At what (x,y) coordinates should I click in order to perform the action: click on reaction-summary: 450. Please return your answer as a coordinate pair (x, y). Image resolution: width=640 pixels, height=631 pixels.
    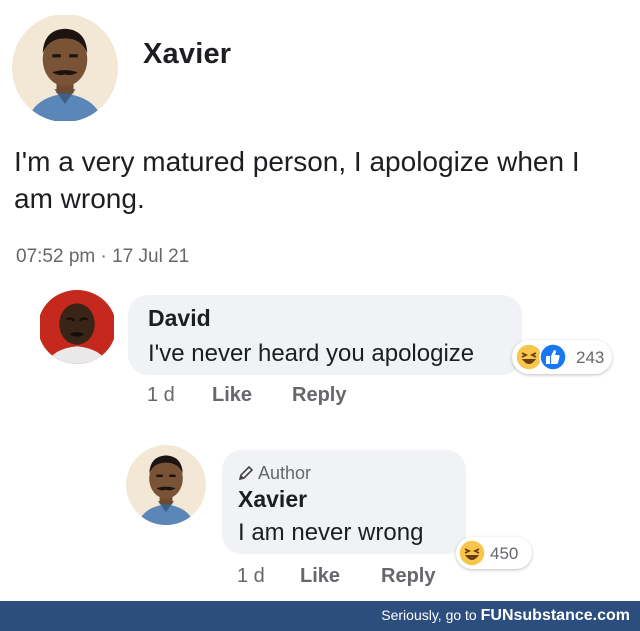
    Looking at the image, I should click on (494, 553).